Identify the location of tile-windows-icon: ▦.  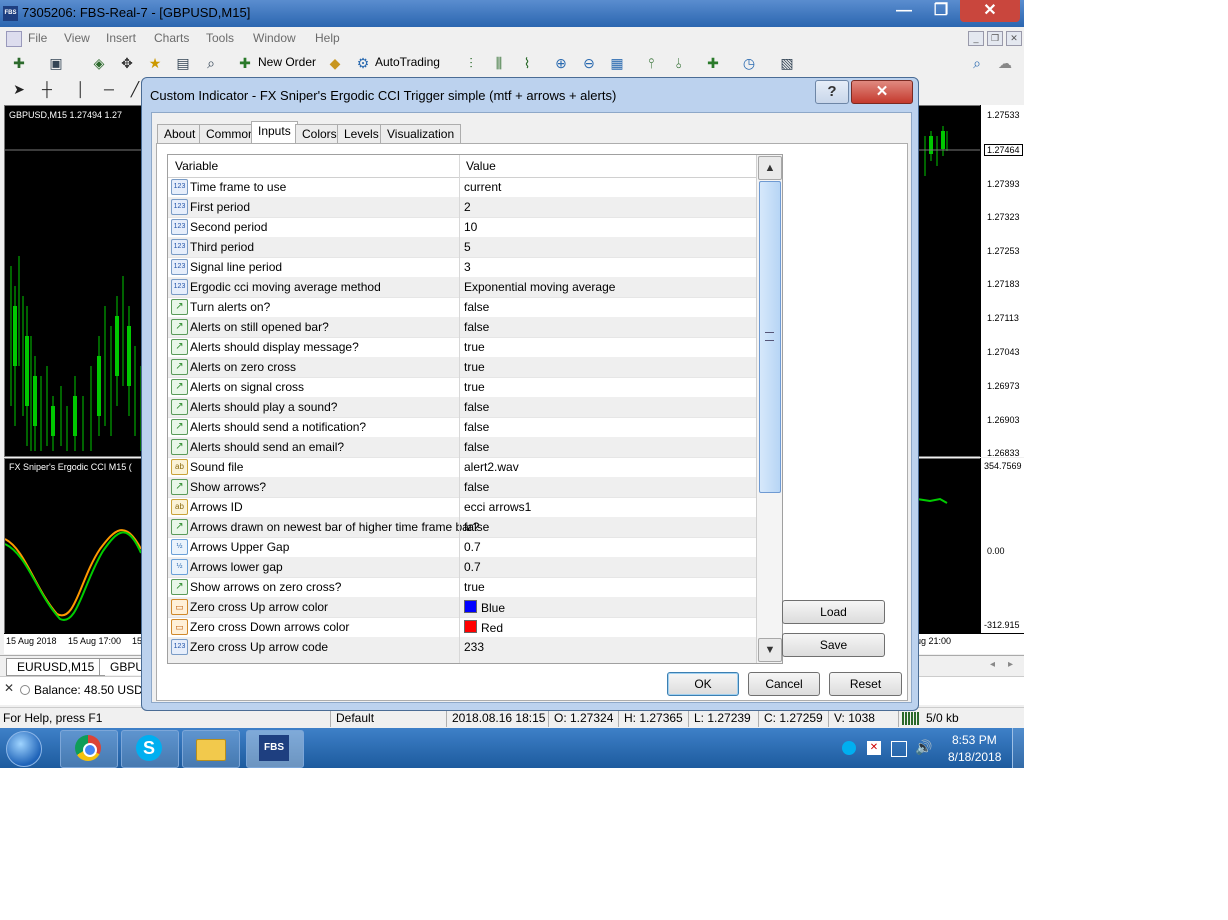
(617, 63).